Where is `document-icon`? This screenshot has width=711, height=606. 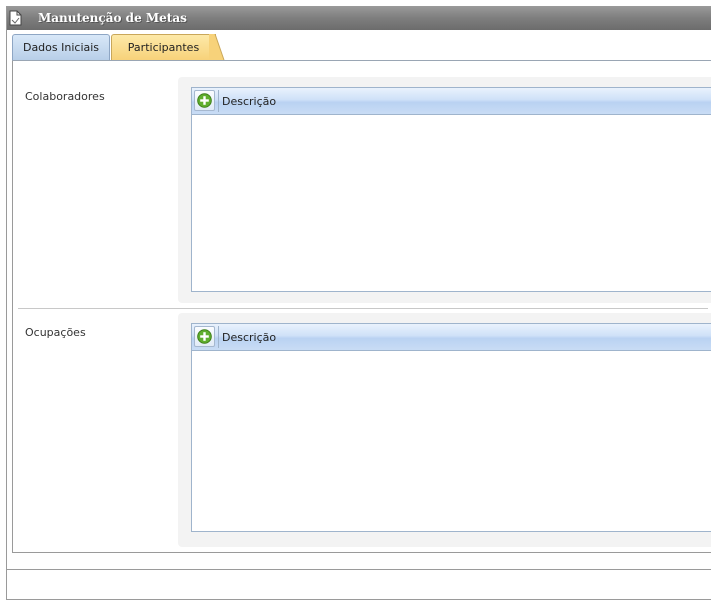
document-icon is located at coordinates (15, 18).